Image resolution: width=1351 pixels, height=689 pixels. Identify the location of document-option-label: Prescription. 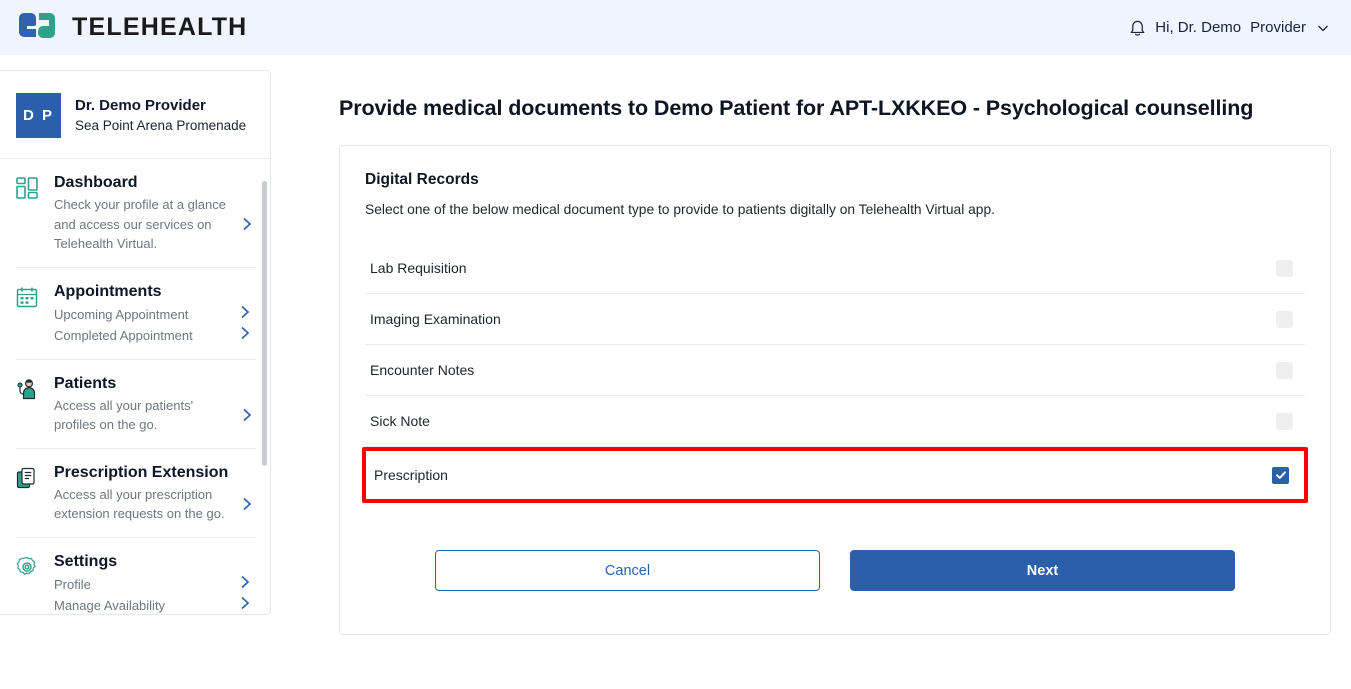
(411, 475).